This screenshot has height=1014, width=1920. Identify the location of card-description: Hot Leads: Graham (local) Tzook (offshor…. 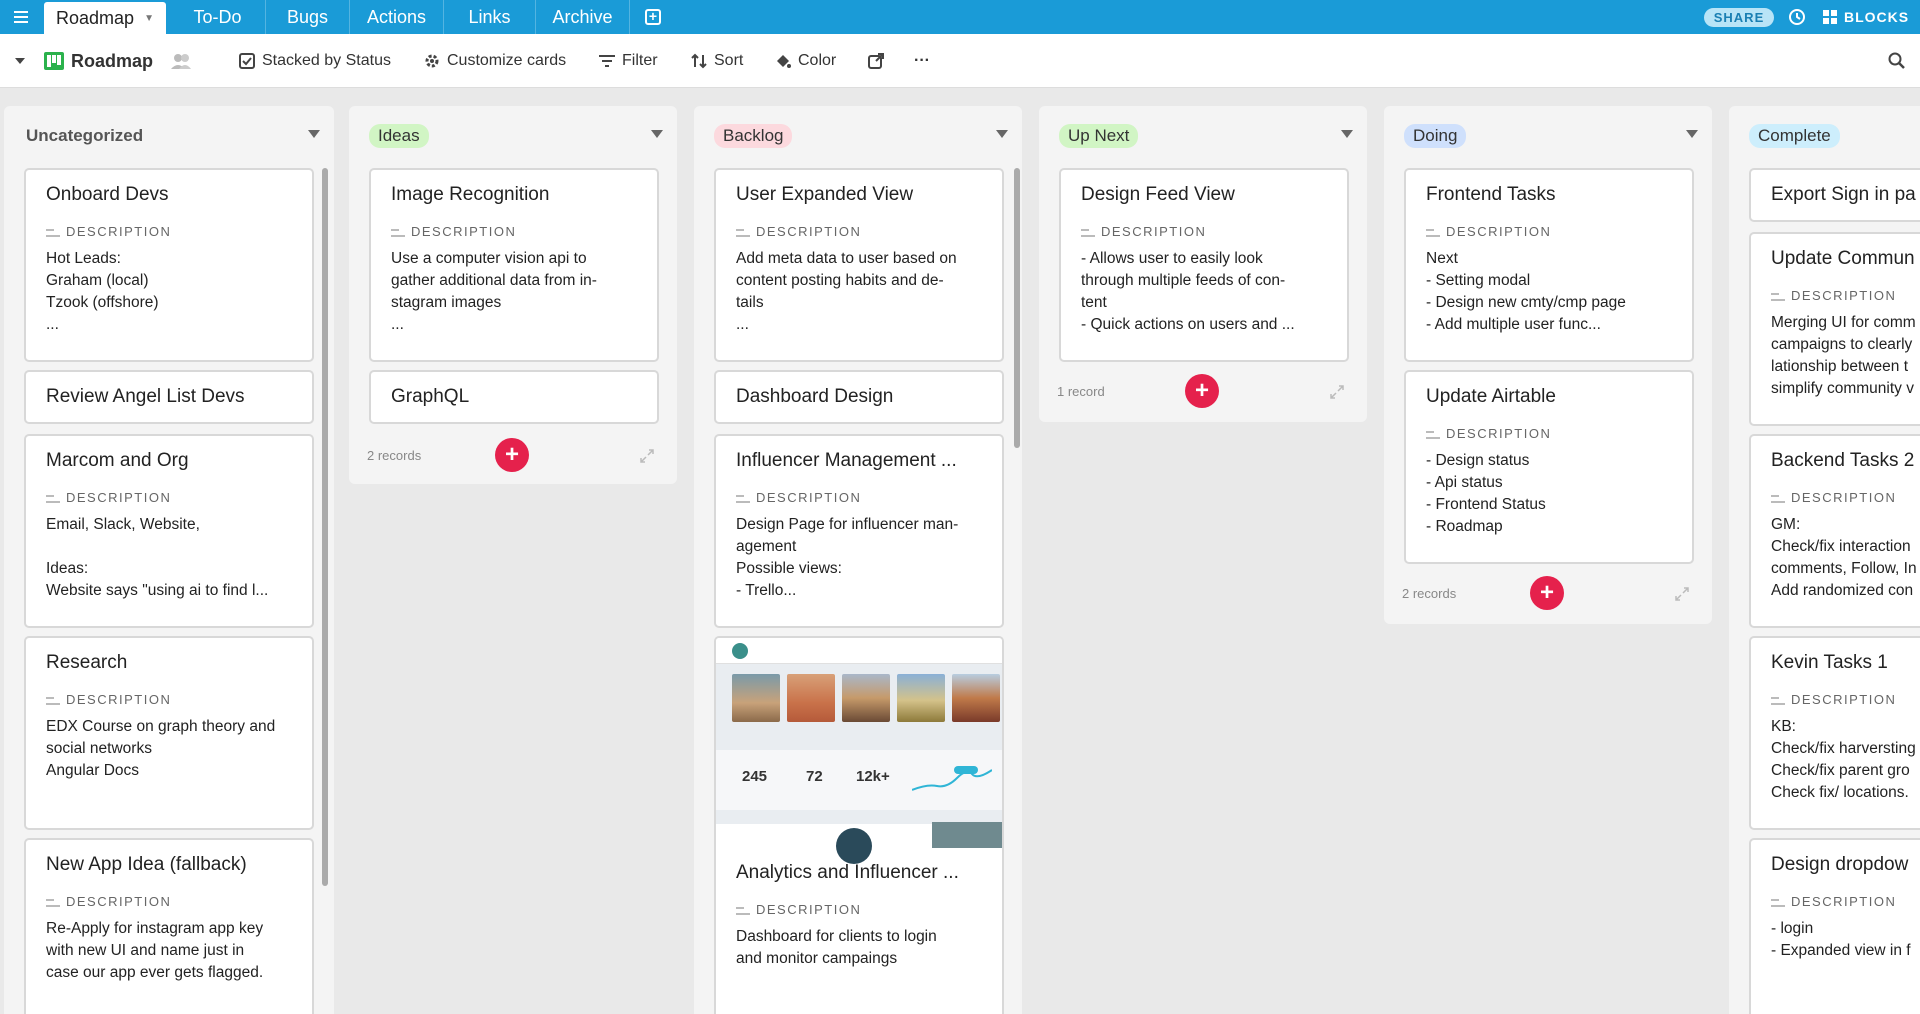
(102, 291).